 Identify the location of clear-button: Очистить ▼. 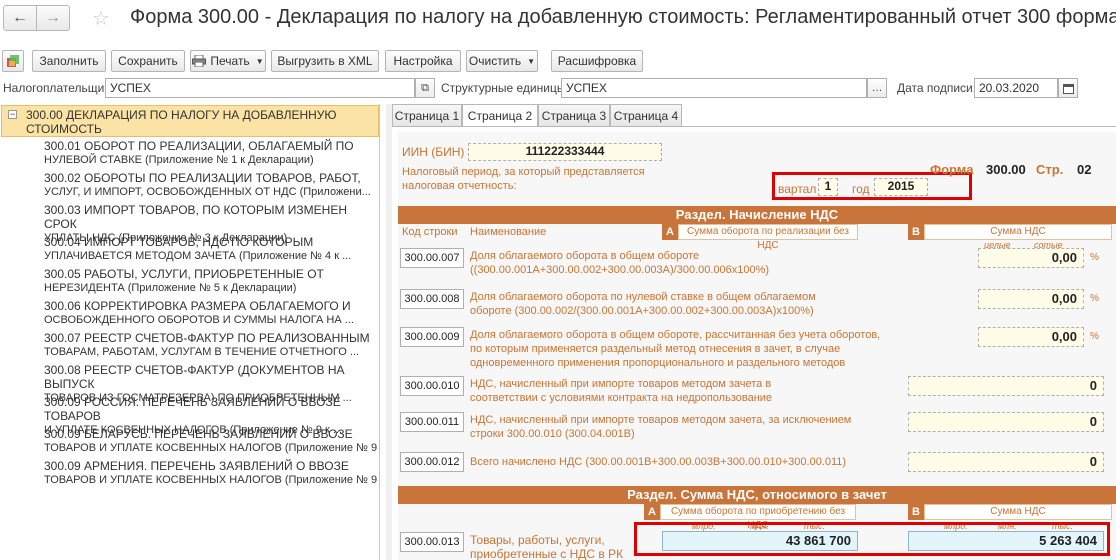
(502, 61).